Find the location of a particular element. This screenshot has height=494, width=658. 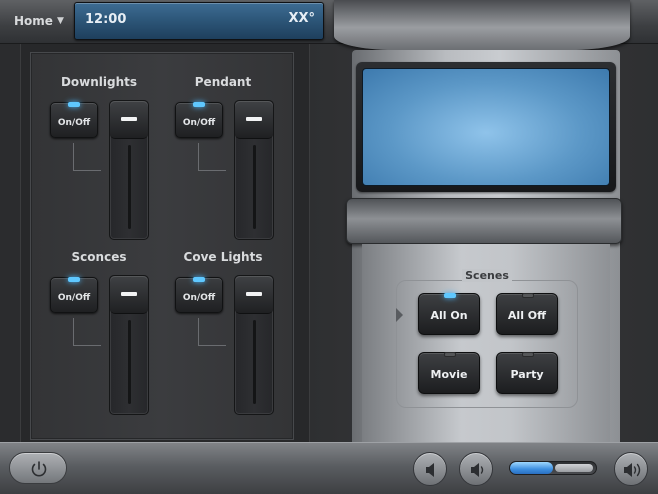

volume-down-button is located at coordinates (476, 469).